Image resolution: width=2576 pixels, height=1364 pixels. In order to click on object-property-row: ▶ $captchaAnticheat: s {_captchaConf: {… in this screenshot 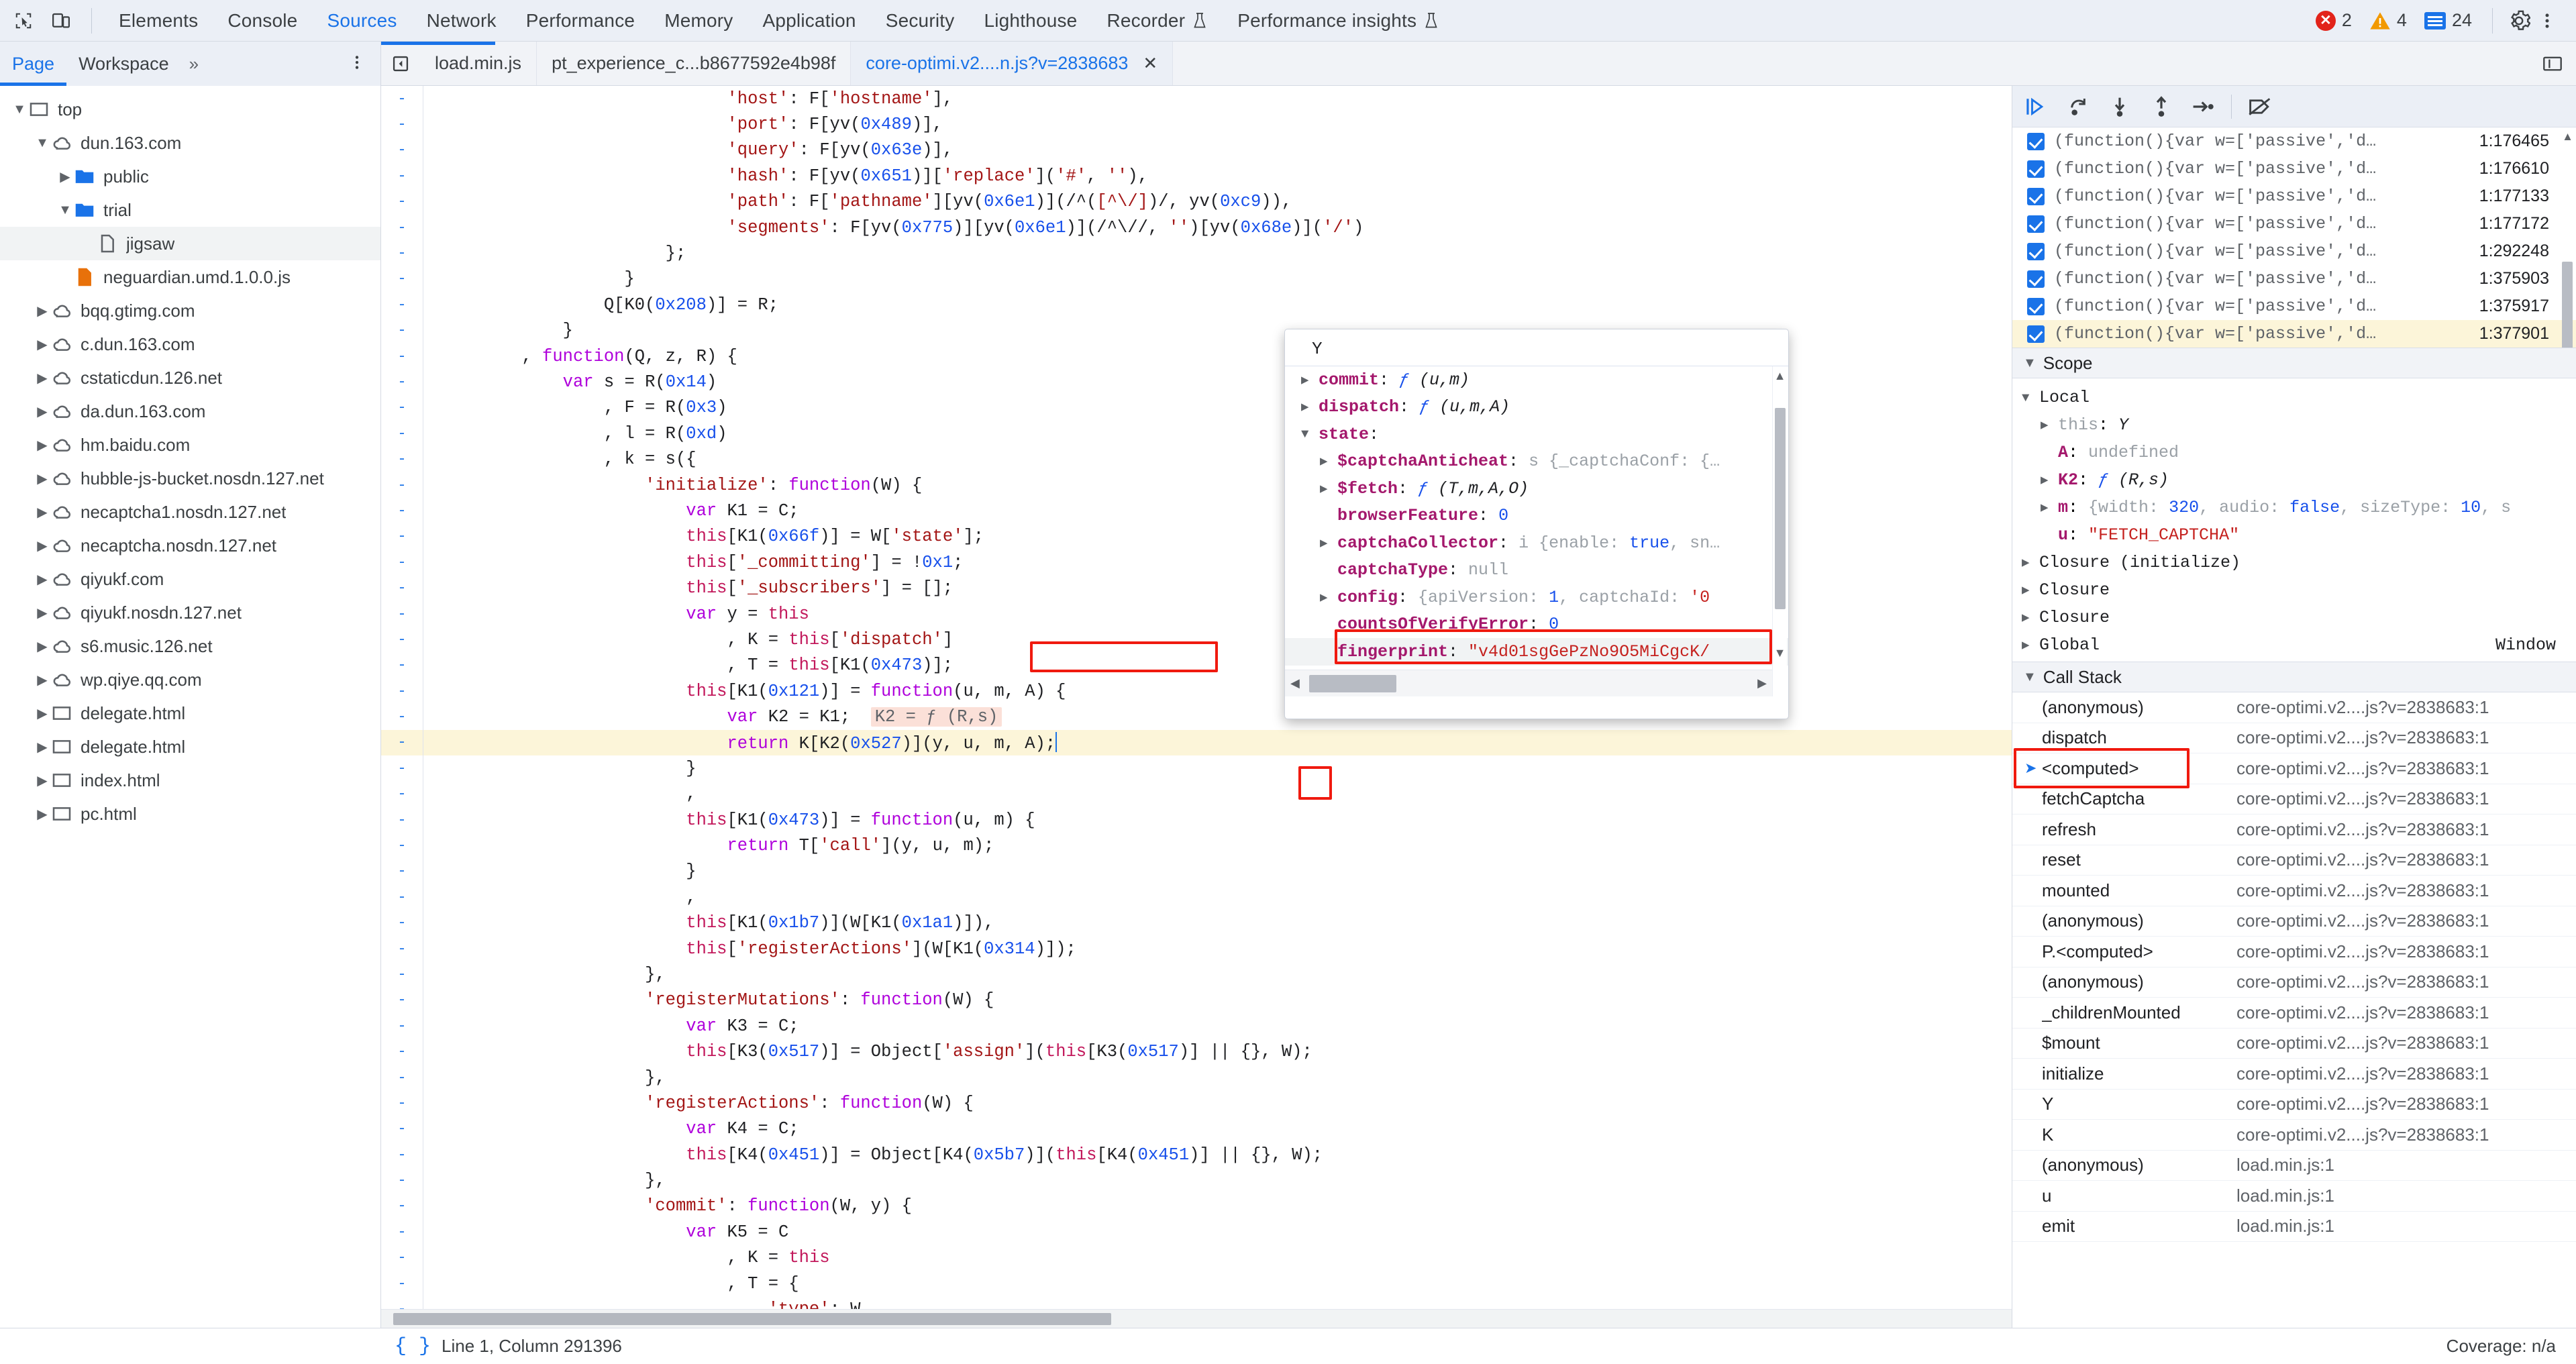, I will do `click(1536, 462)`.